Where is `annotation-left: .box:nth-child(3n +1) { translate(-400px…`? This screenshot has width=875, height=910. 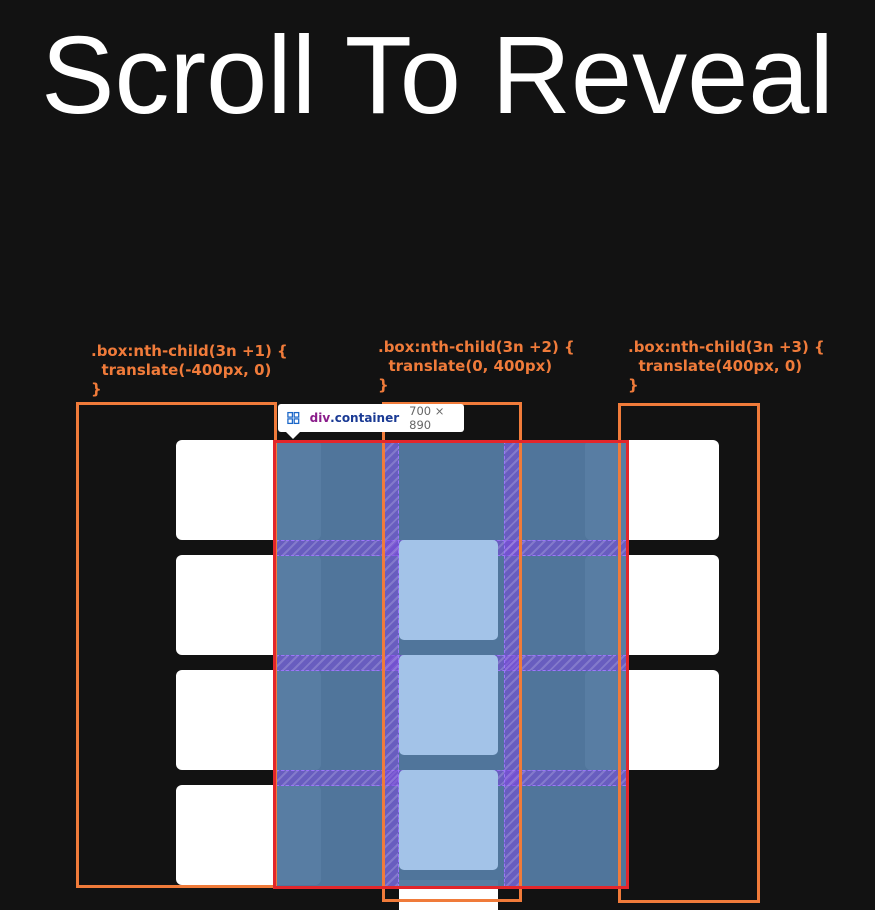
annotation-left: .box:nth-child(3n +1) { translate(-400px… is located at coordinates (189, 370).